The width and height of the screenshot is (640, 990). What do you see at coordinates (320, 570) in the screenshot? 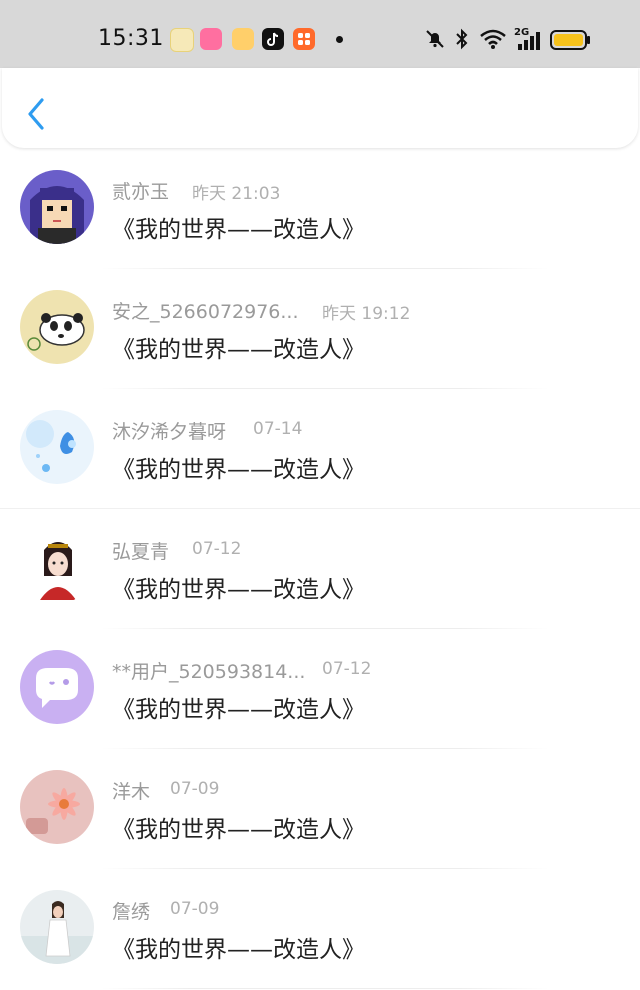
I see `list-item: 弘夏青 07-12 《我的世界——改造人》` at bounding box center [320, 570].